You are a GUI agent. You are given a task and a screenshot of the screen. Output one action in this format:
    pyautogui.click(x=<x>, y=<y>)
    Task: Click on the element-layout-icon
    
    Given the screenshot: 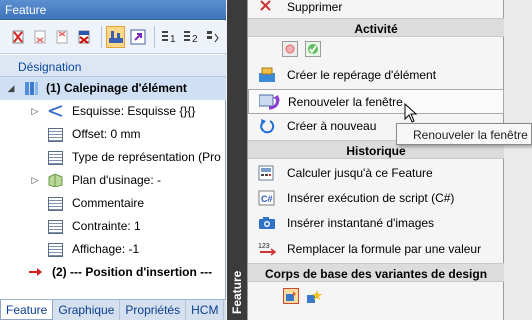 What is the action you would take?
    pyautogui.click(x=31, y=88)
    